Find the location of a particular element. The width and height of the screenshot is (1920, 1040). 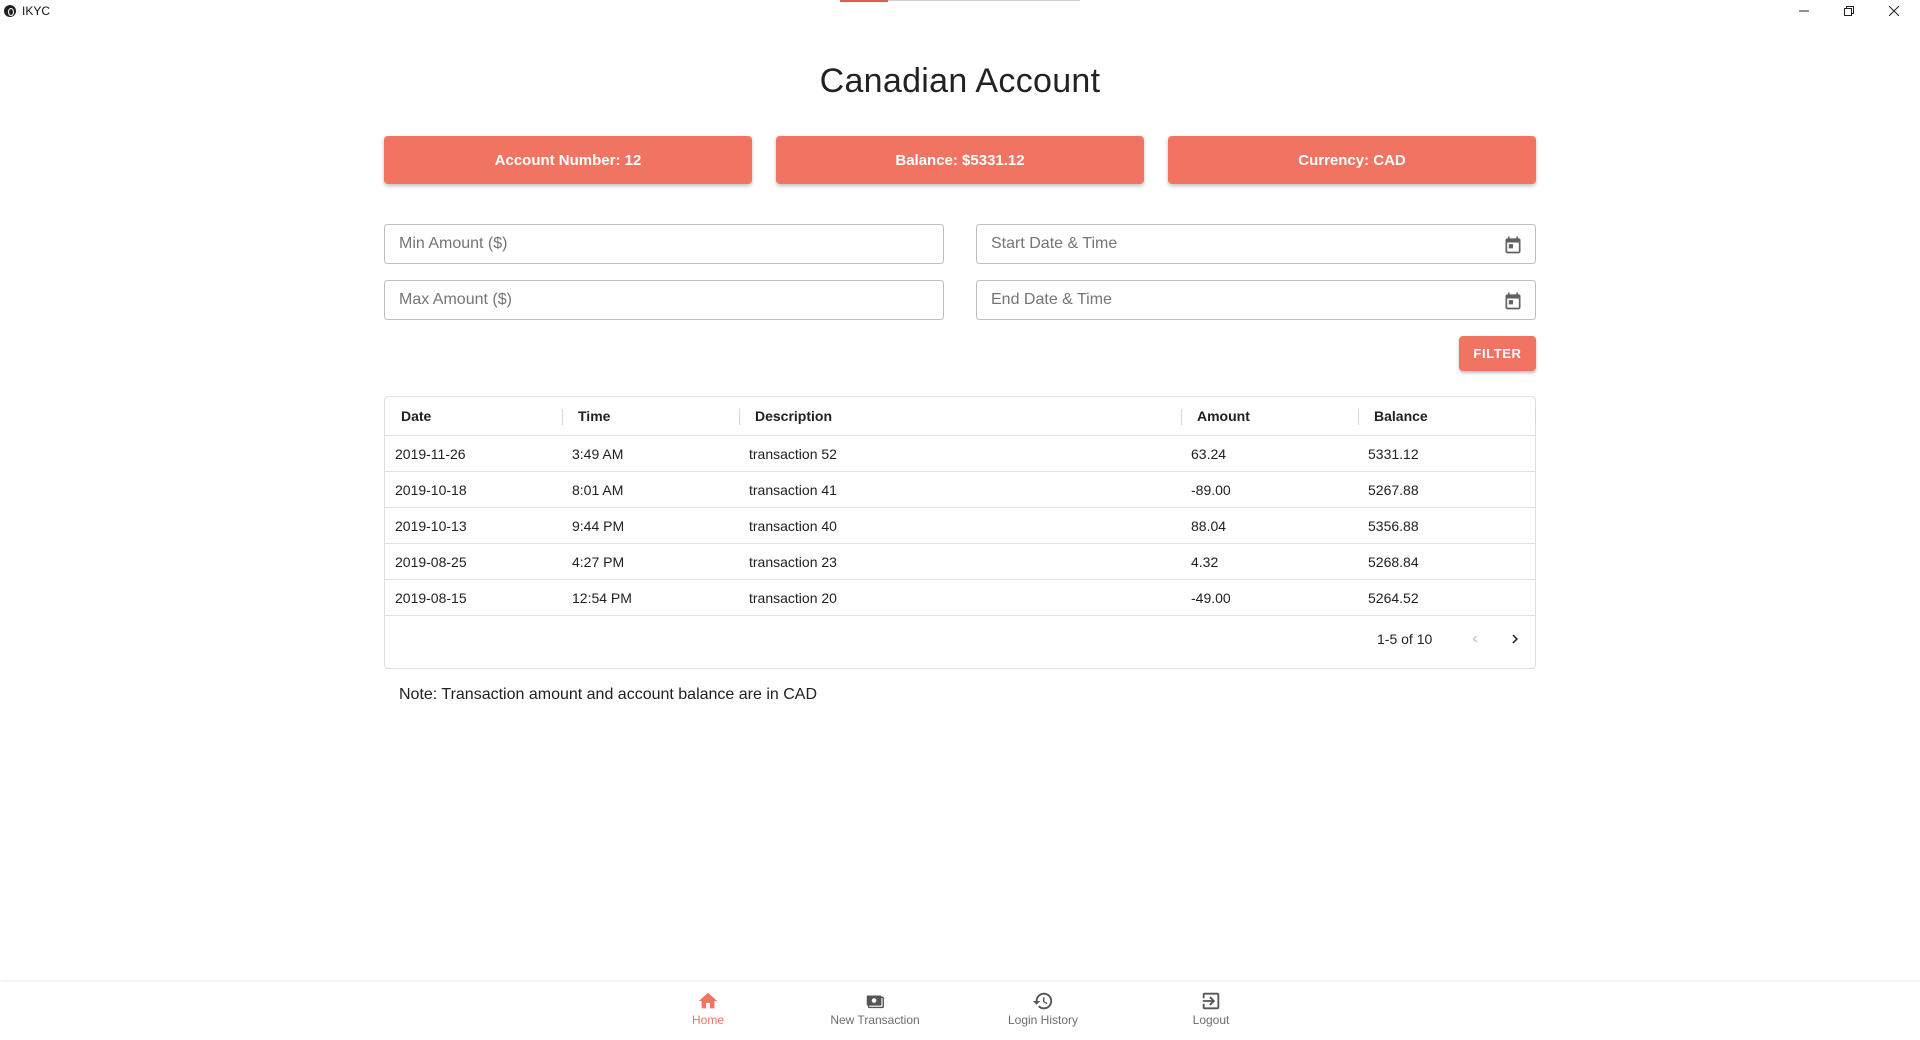

cell-balance: 5268.84 is located at coordinates (1393, 562).